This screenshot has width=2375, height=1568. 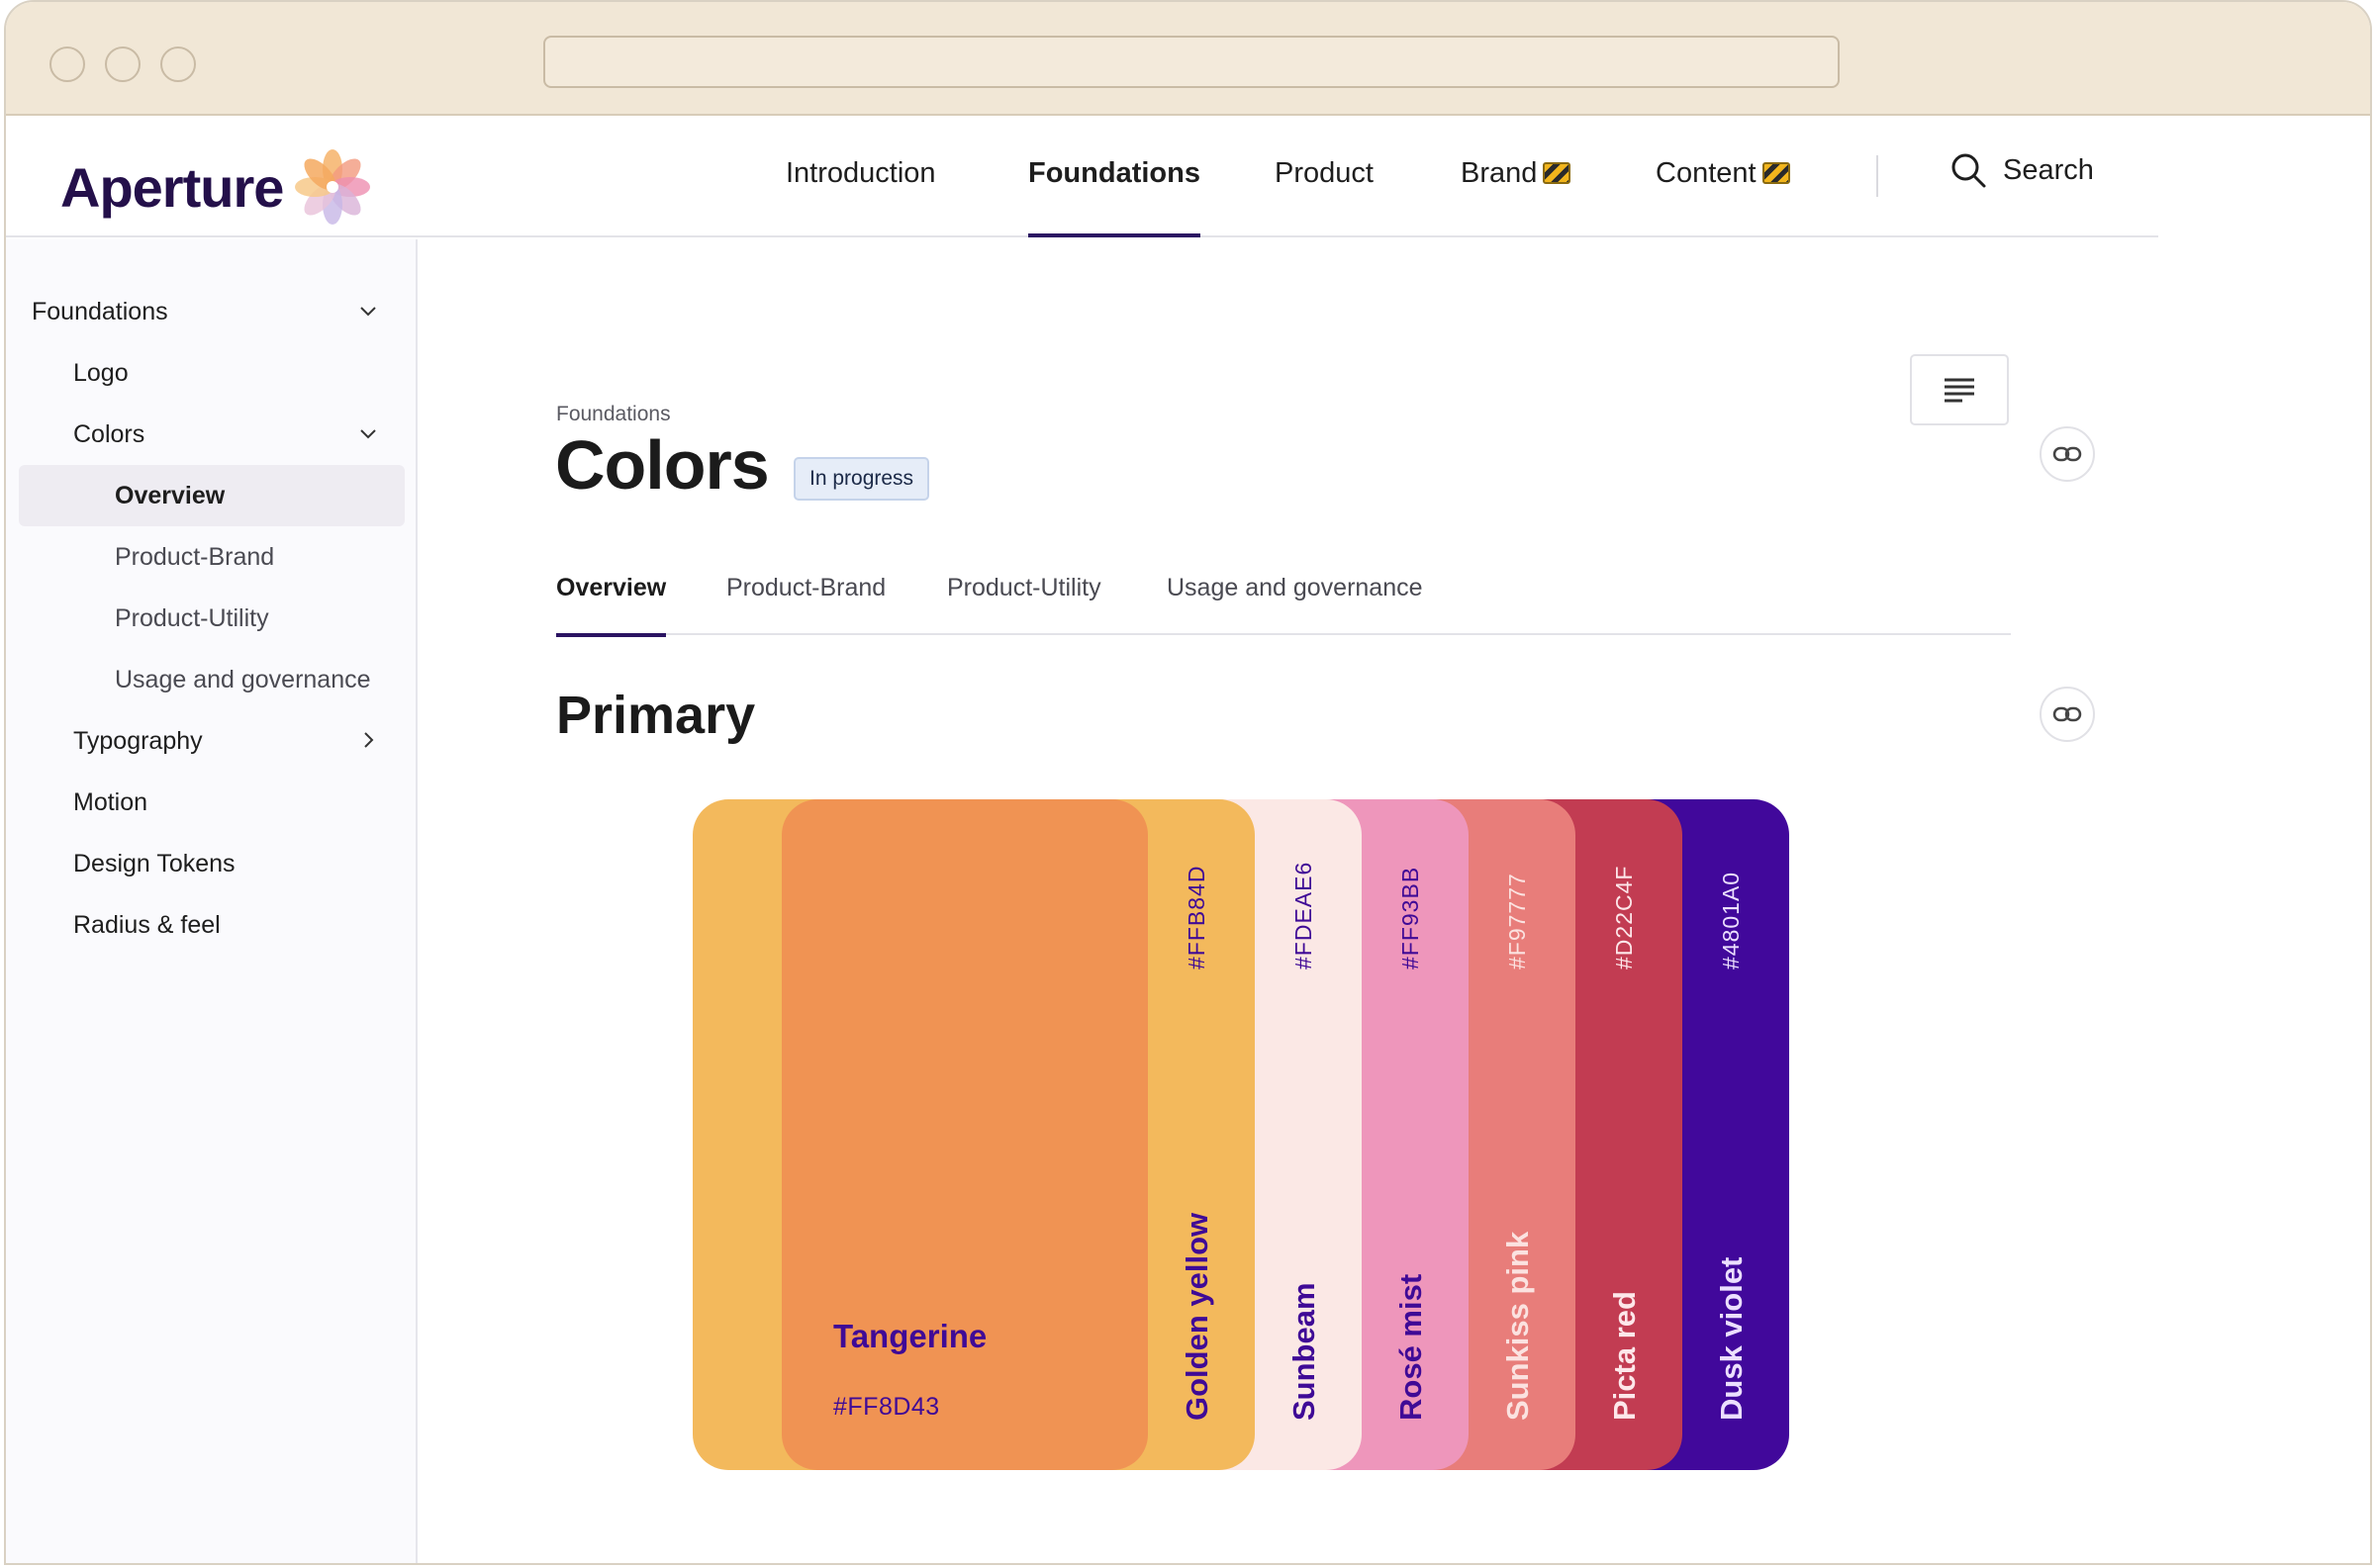 What do you see at coordinates (212, 311) in the screenshot?
I see `sidebar-item-foundations: Foundations` at bounding box center [212, 311].